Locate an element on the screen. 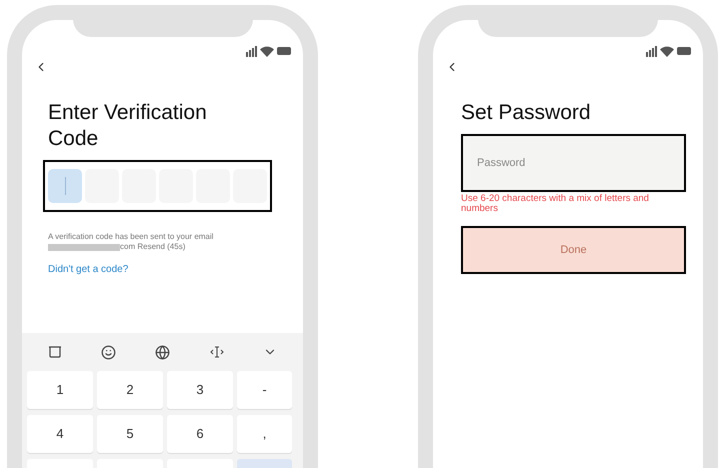 The height and width of the screenshot is (468, 725). help-link: Didn't get a code? is located at coordinates (162, 269).